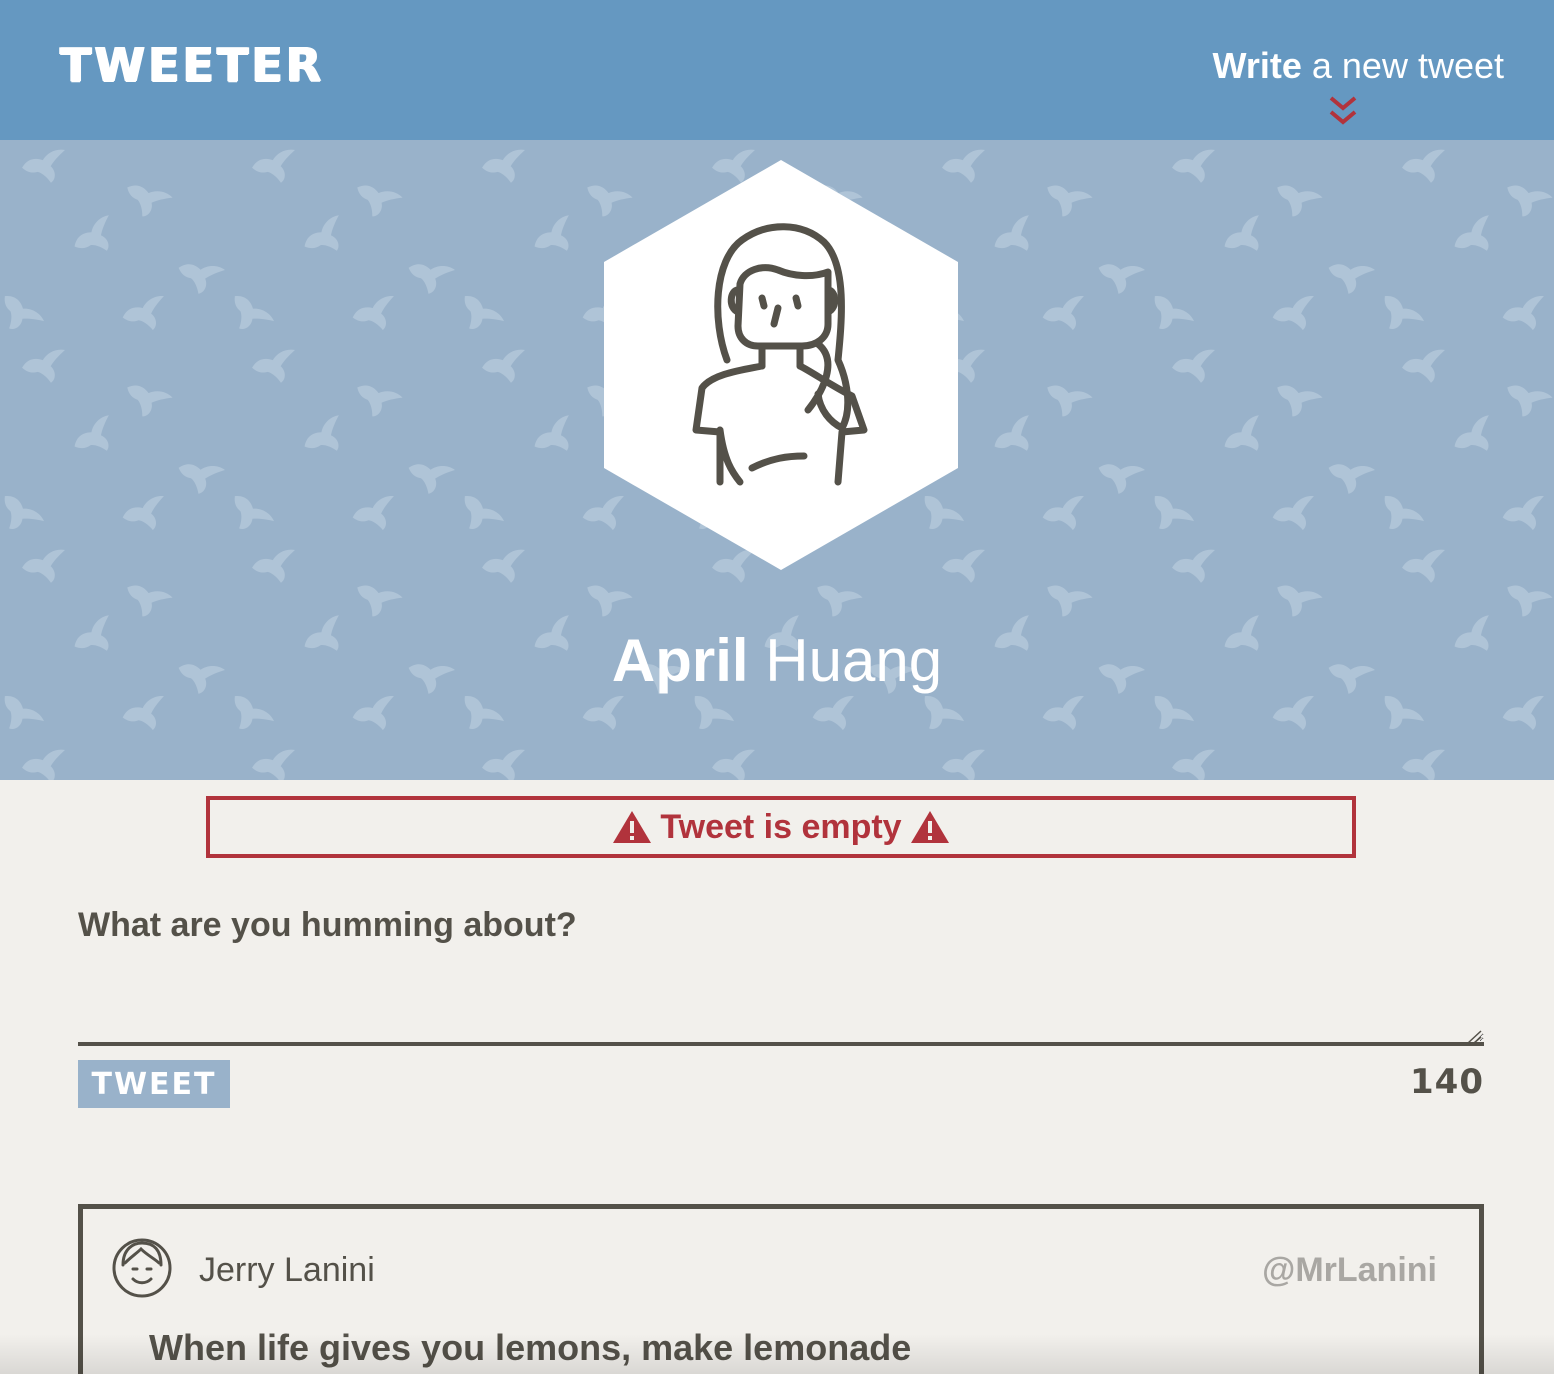 This screenshot has height=1374, width=1554. What do you see at coordinates (192, 65) in the screenshot?
I see `brand-logo: TWEETER` at bounding box center [192, 65].